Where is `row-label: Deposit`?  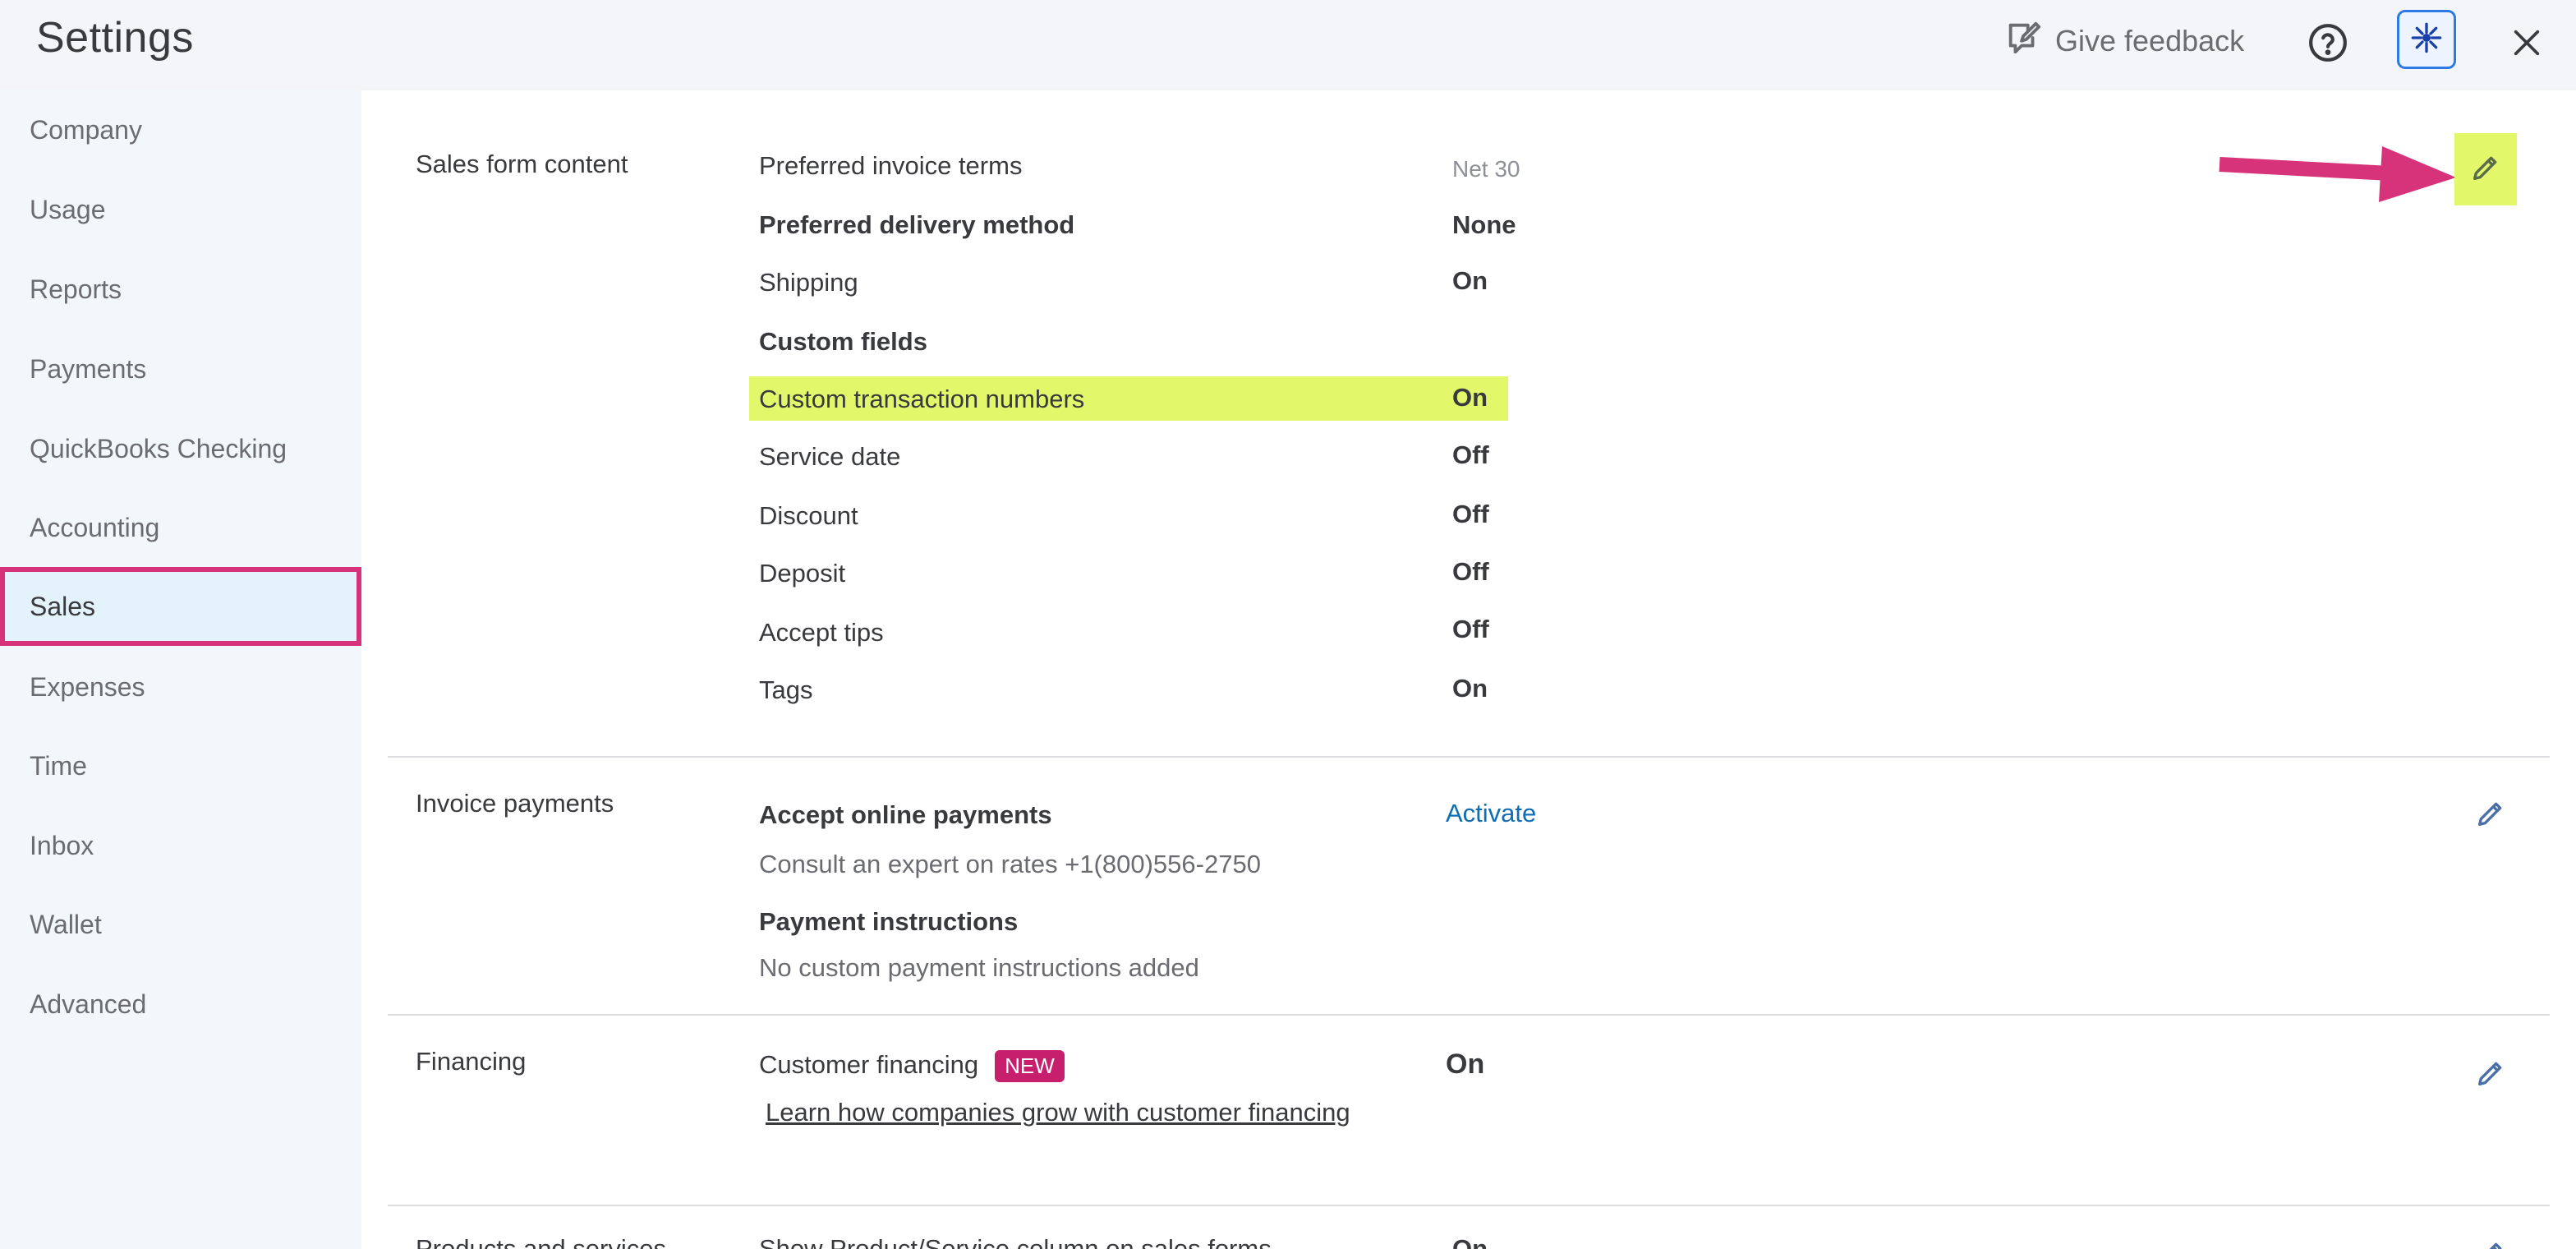 row-label: Deposit is located at coordinates (802, 573).